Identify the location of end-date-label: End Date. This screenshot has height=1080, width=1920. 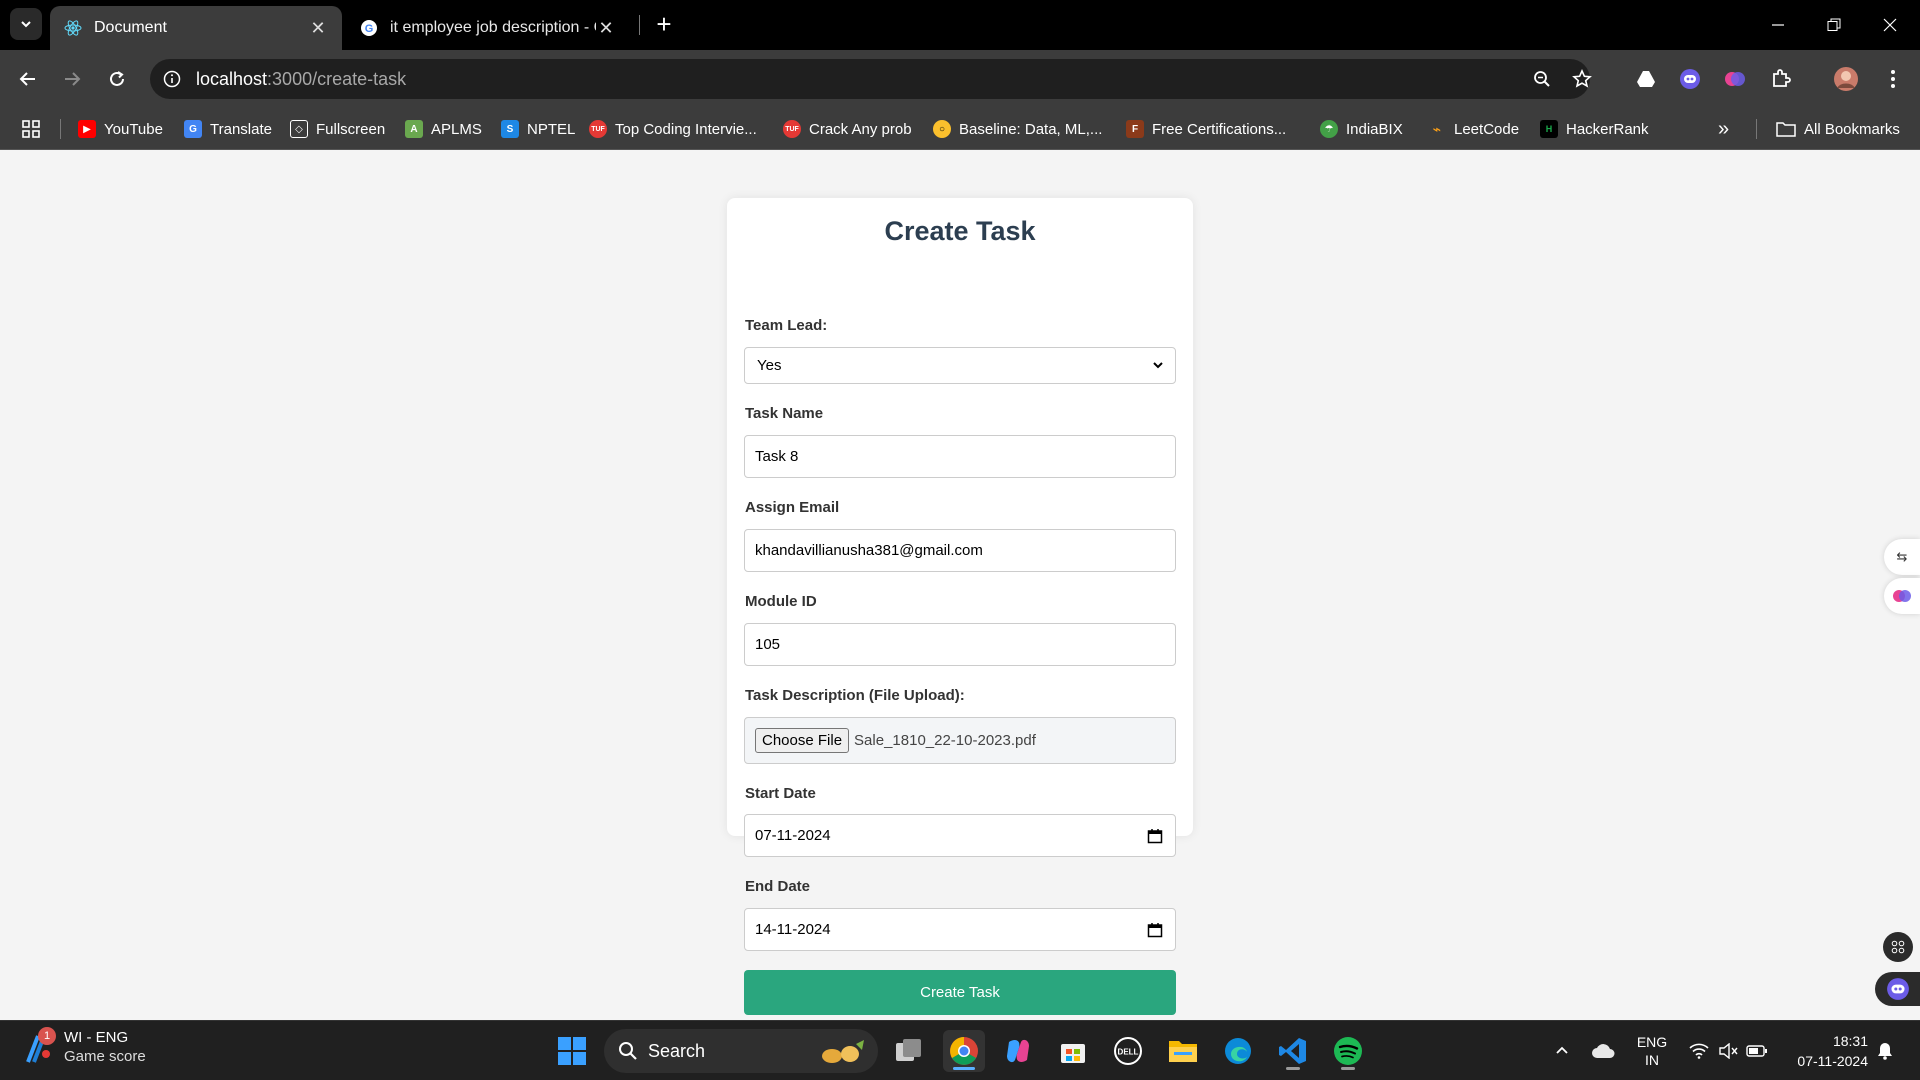
(778, 886).